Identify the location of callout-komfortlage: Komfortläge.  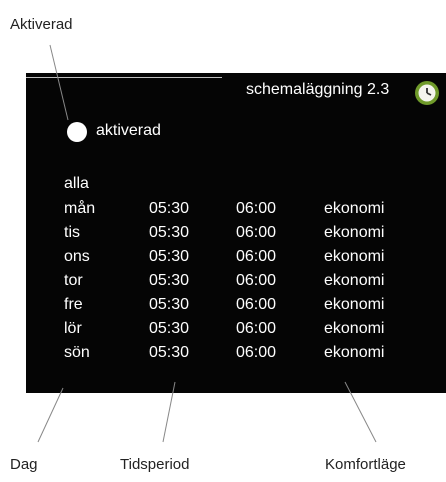
(365, 464).